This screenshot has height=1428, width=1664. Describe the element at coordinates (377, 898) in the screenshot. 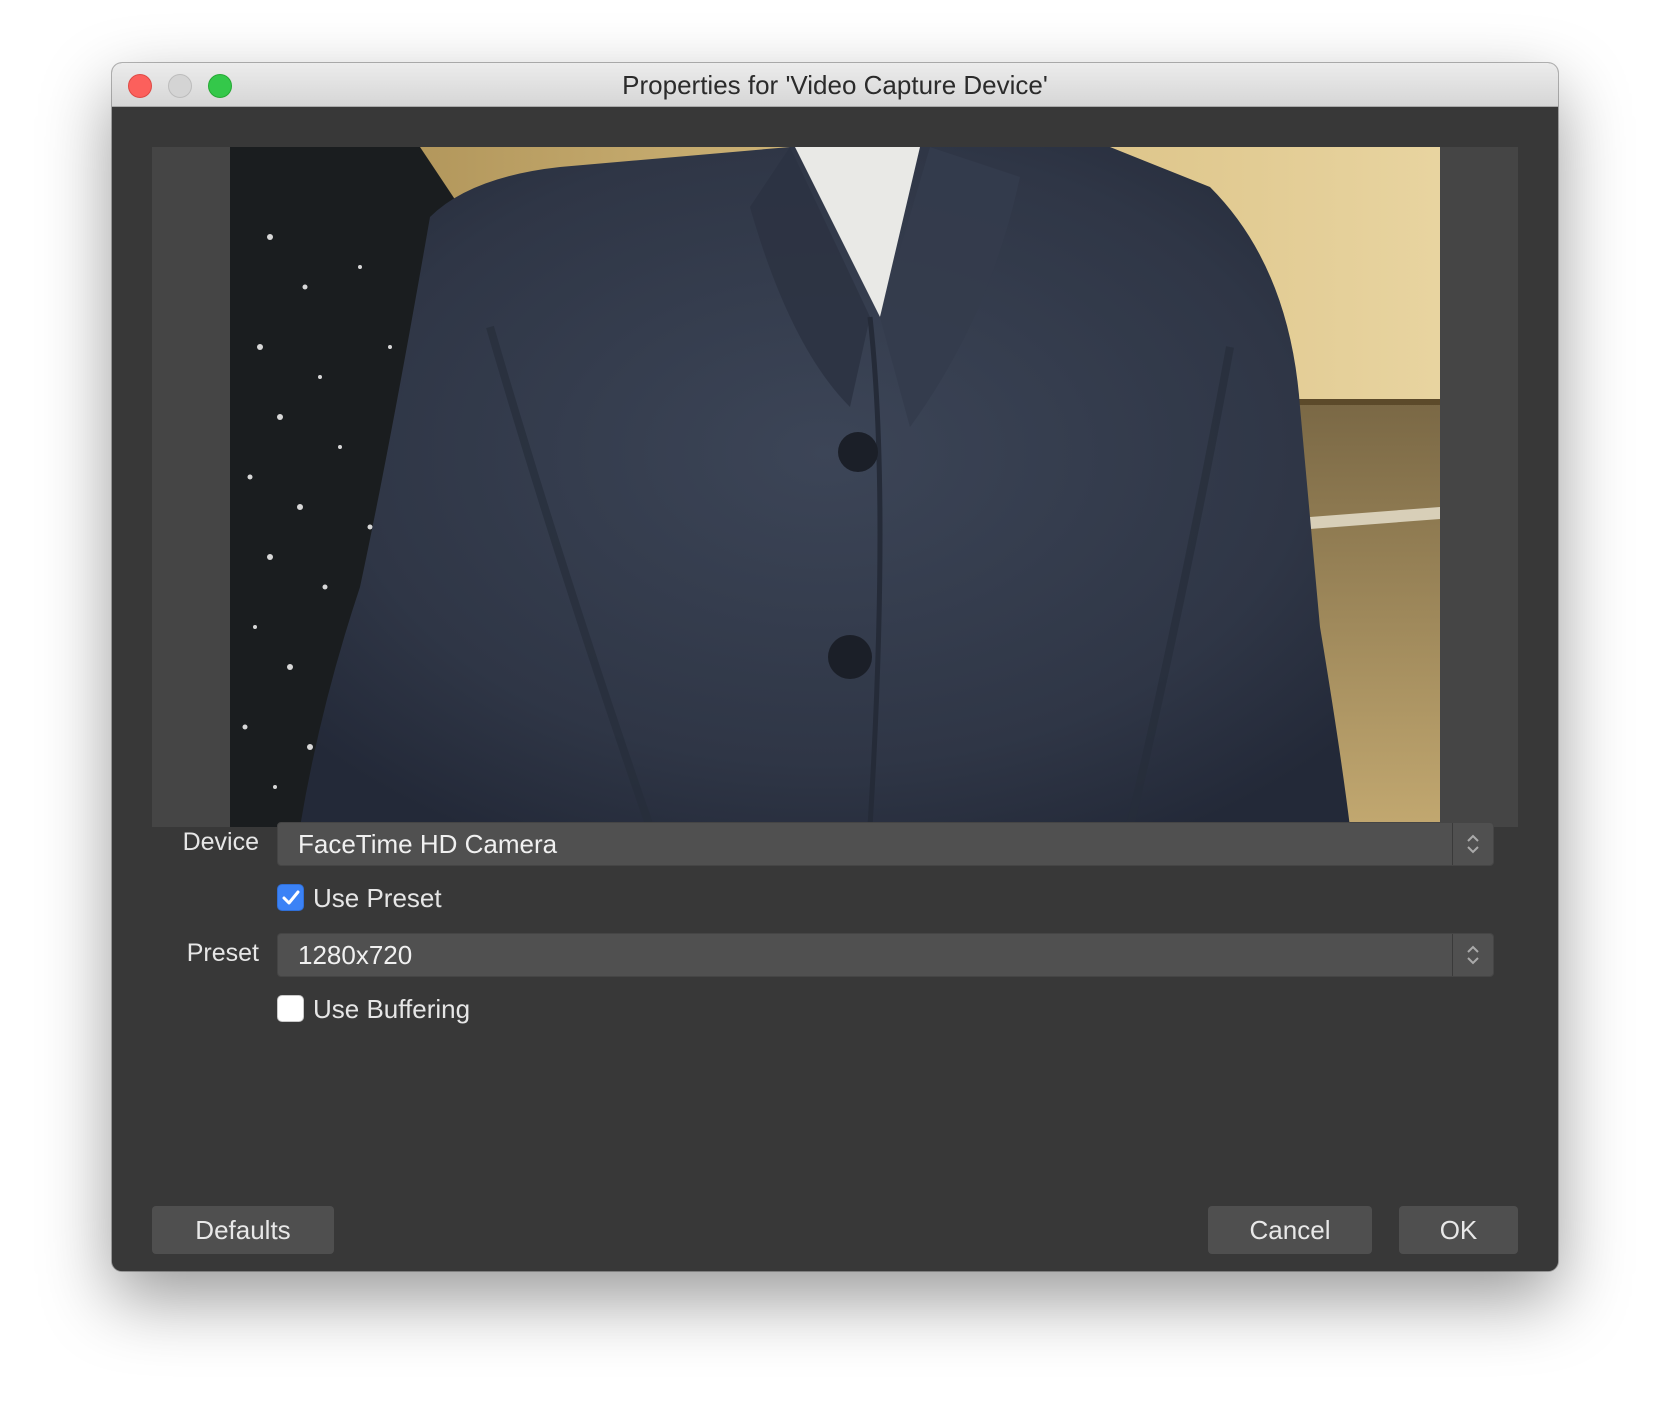

I see `use-preset-label: Use Preset` at that location.